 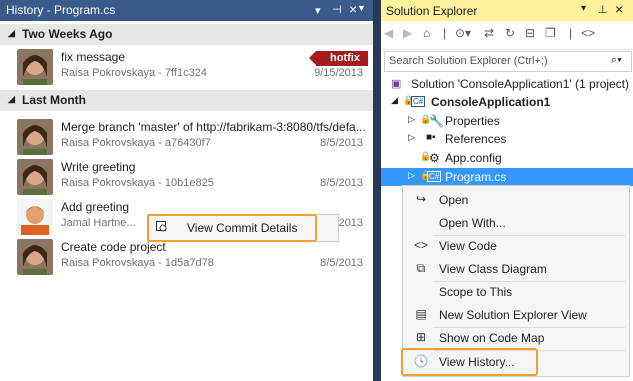 I want to click on search-dropdown-icon: ⌕▾, so click(x=616, y=60).